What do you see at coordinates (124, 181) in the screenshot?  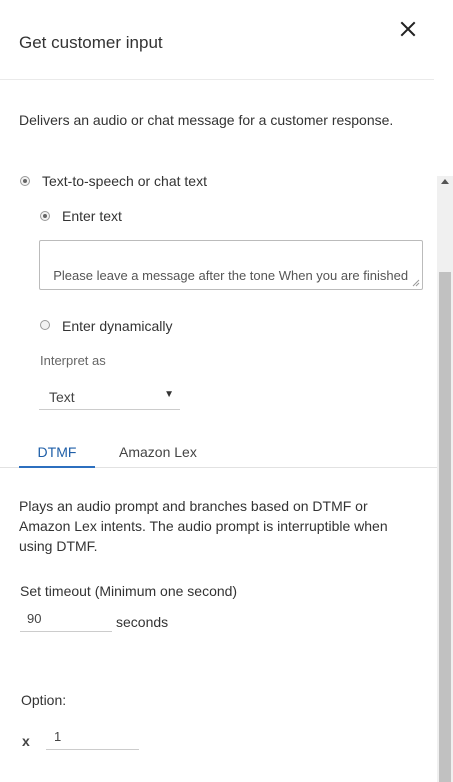 I see `tts-radio-label: Text-to-speech or chat text` at bounding box center [124, 181].